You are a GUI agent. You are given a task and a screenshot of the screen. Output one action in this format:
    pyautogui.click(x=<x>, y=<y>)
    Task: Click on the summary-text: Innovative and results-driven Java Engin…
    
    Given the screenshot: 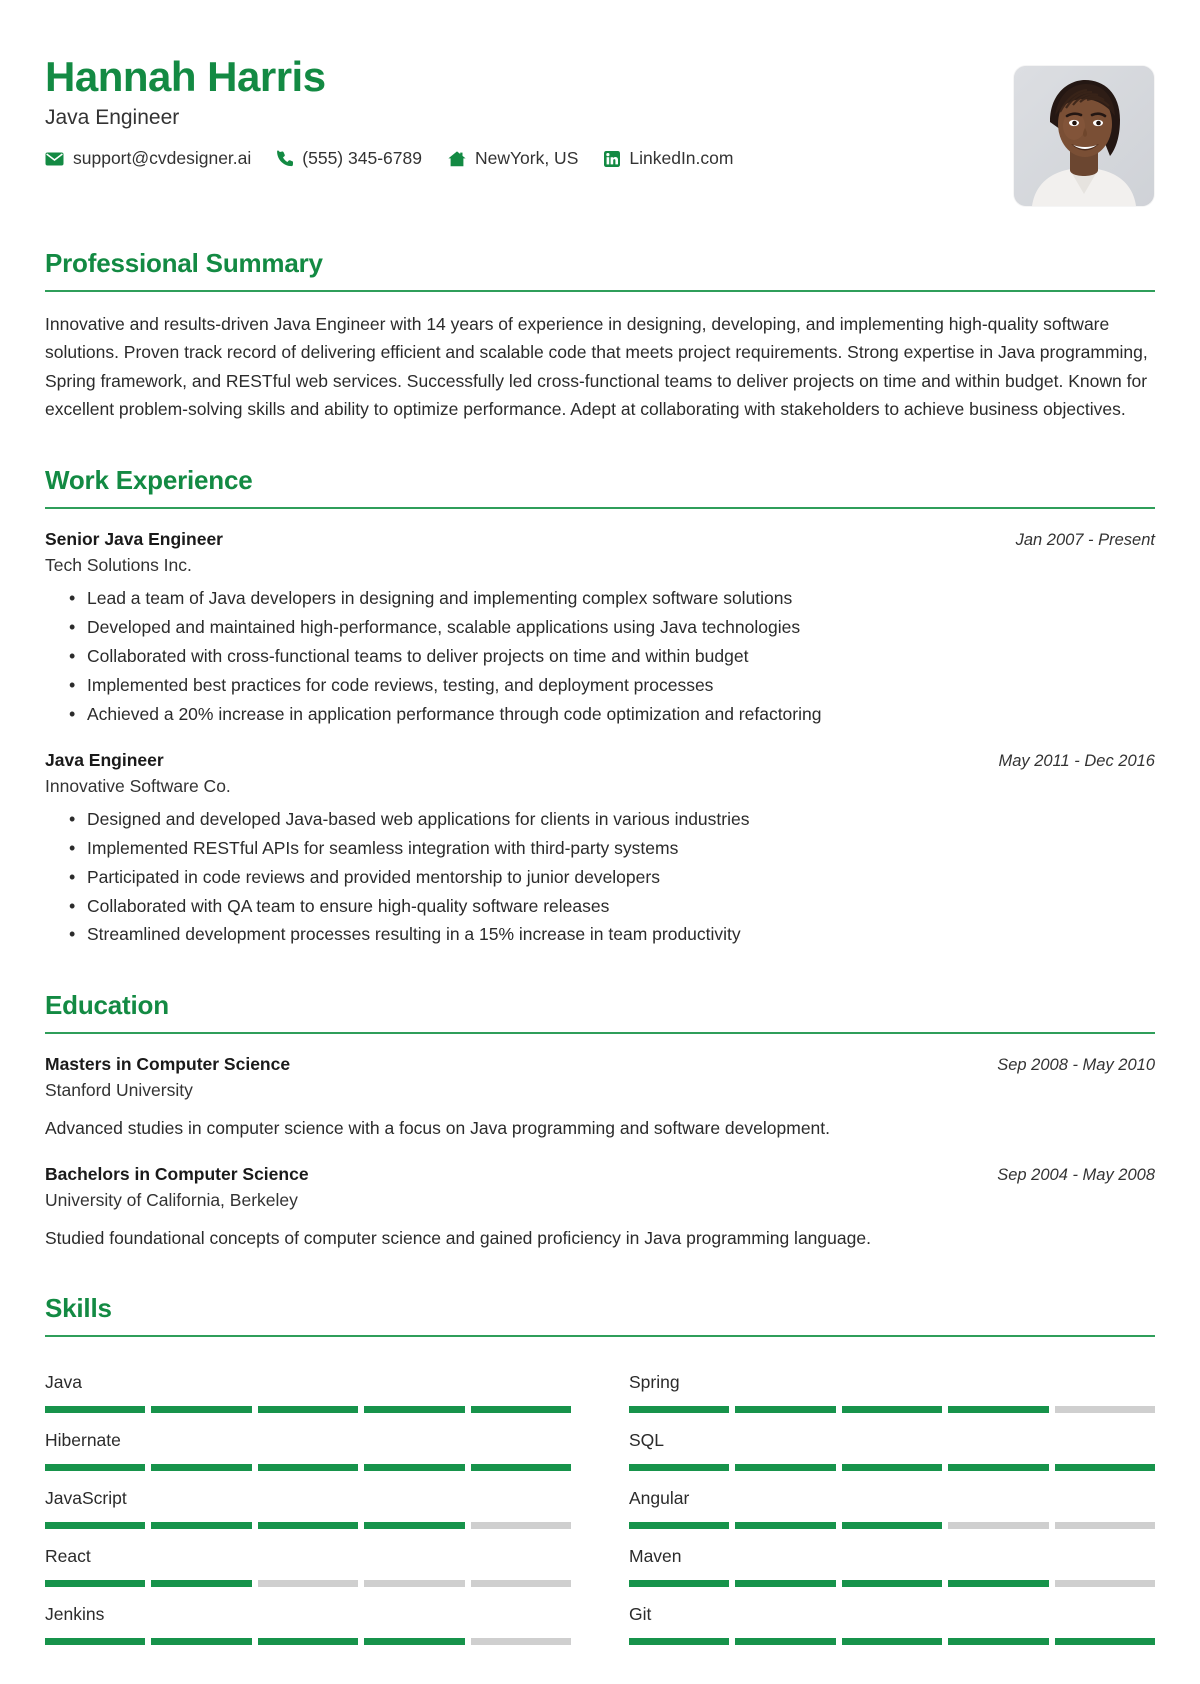 What is the action you would take?
    pyautogui.click(x=596, y=367)
    